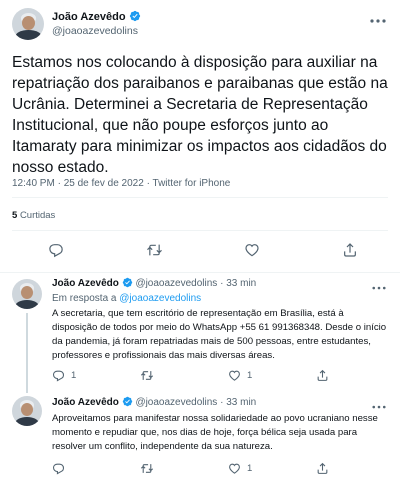 This screenshot has width=400, height=486. What do you see at coordinates (192, 183) in the screenshot?
I see `tweet-source: Twitter for iPhone` at bounding box center [192, 183].